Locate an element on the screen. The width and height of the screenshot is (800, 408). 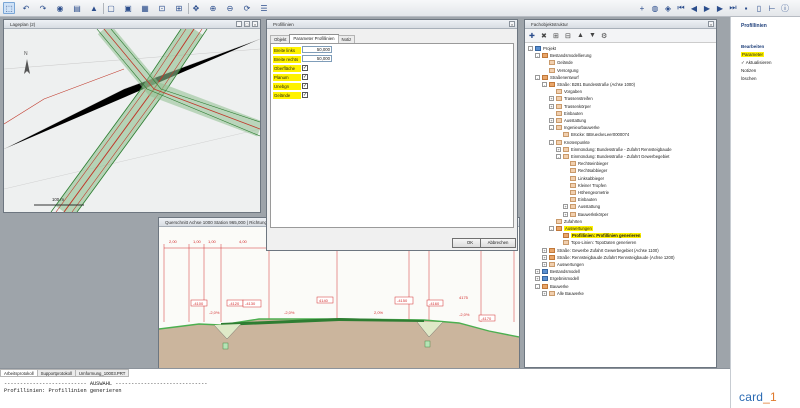
tree-node: Rechtsabbieger is located at coordinates (585, 170).